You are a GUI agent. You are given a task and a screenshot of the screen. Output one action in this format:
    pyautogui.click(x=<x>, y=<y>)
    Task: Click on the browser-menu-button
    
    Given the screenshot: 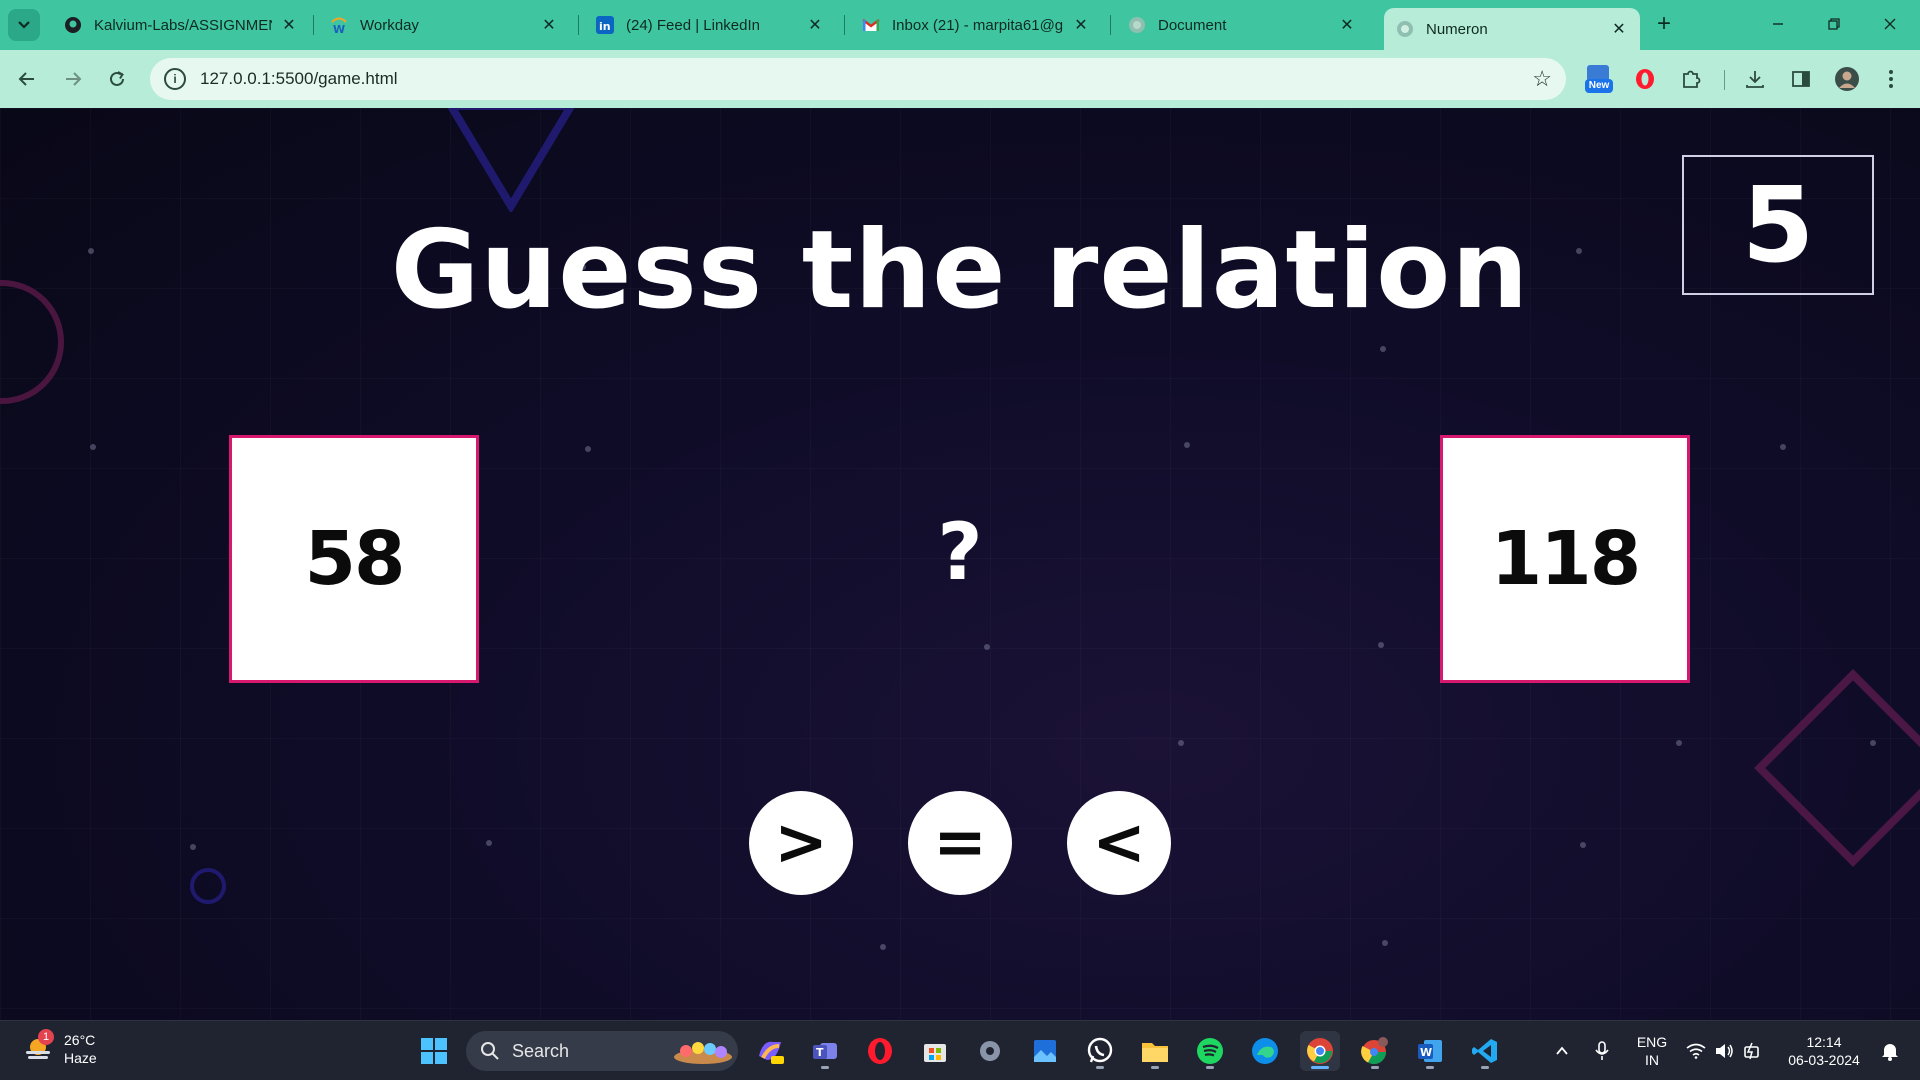 What is the action you would take?
    pyautogui.click(x=1891, y=79)
    